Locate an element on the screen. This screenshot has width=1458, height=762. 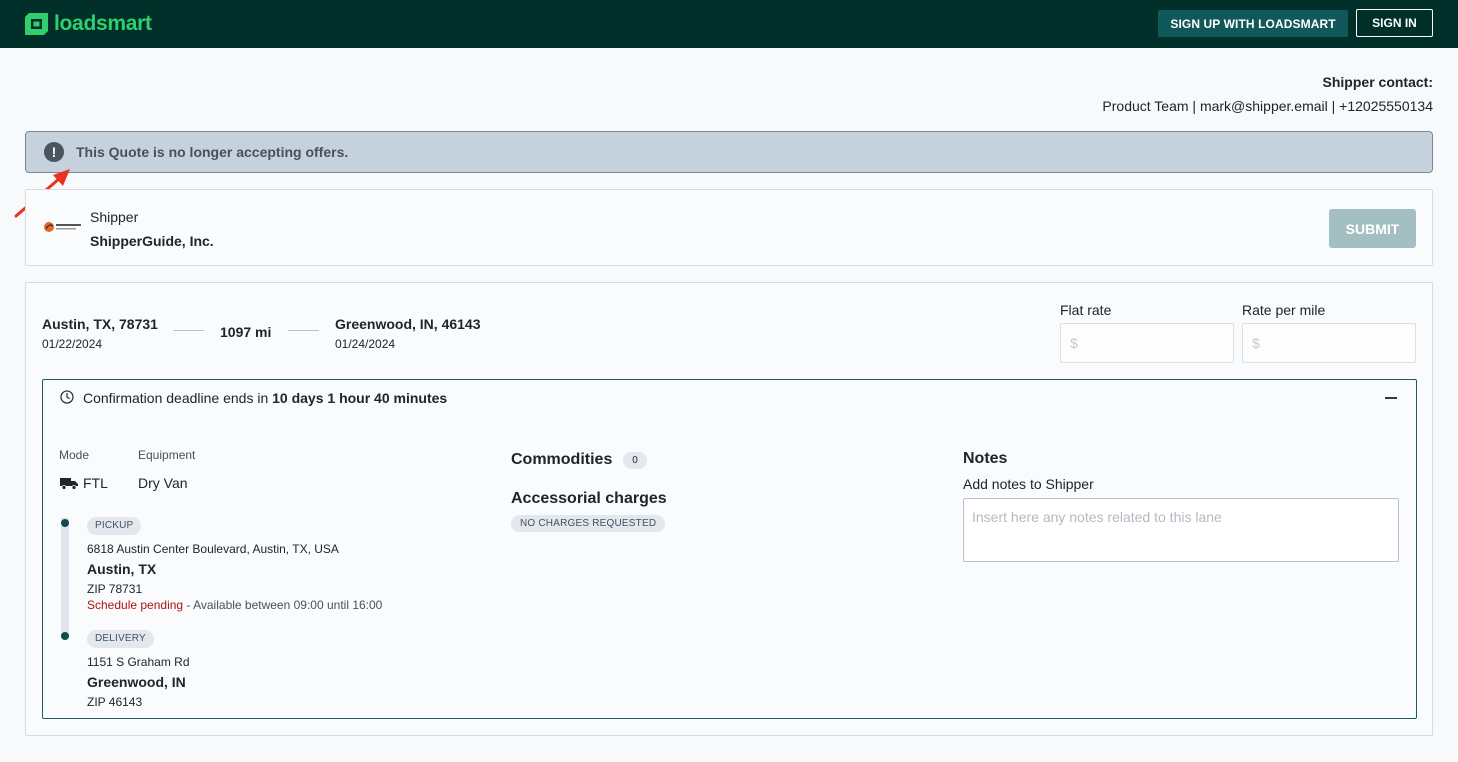
exclamation-circle-icon: ! is located at coordinates (54, 152).